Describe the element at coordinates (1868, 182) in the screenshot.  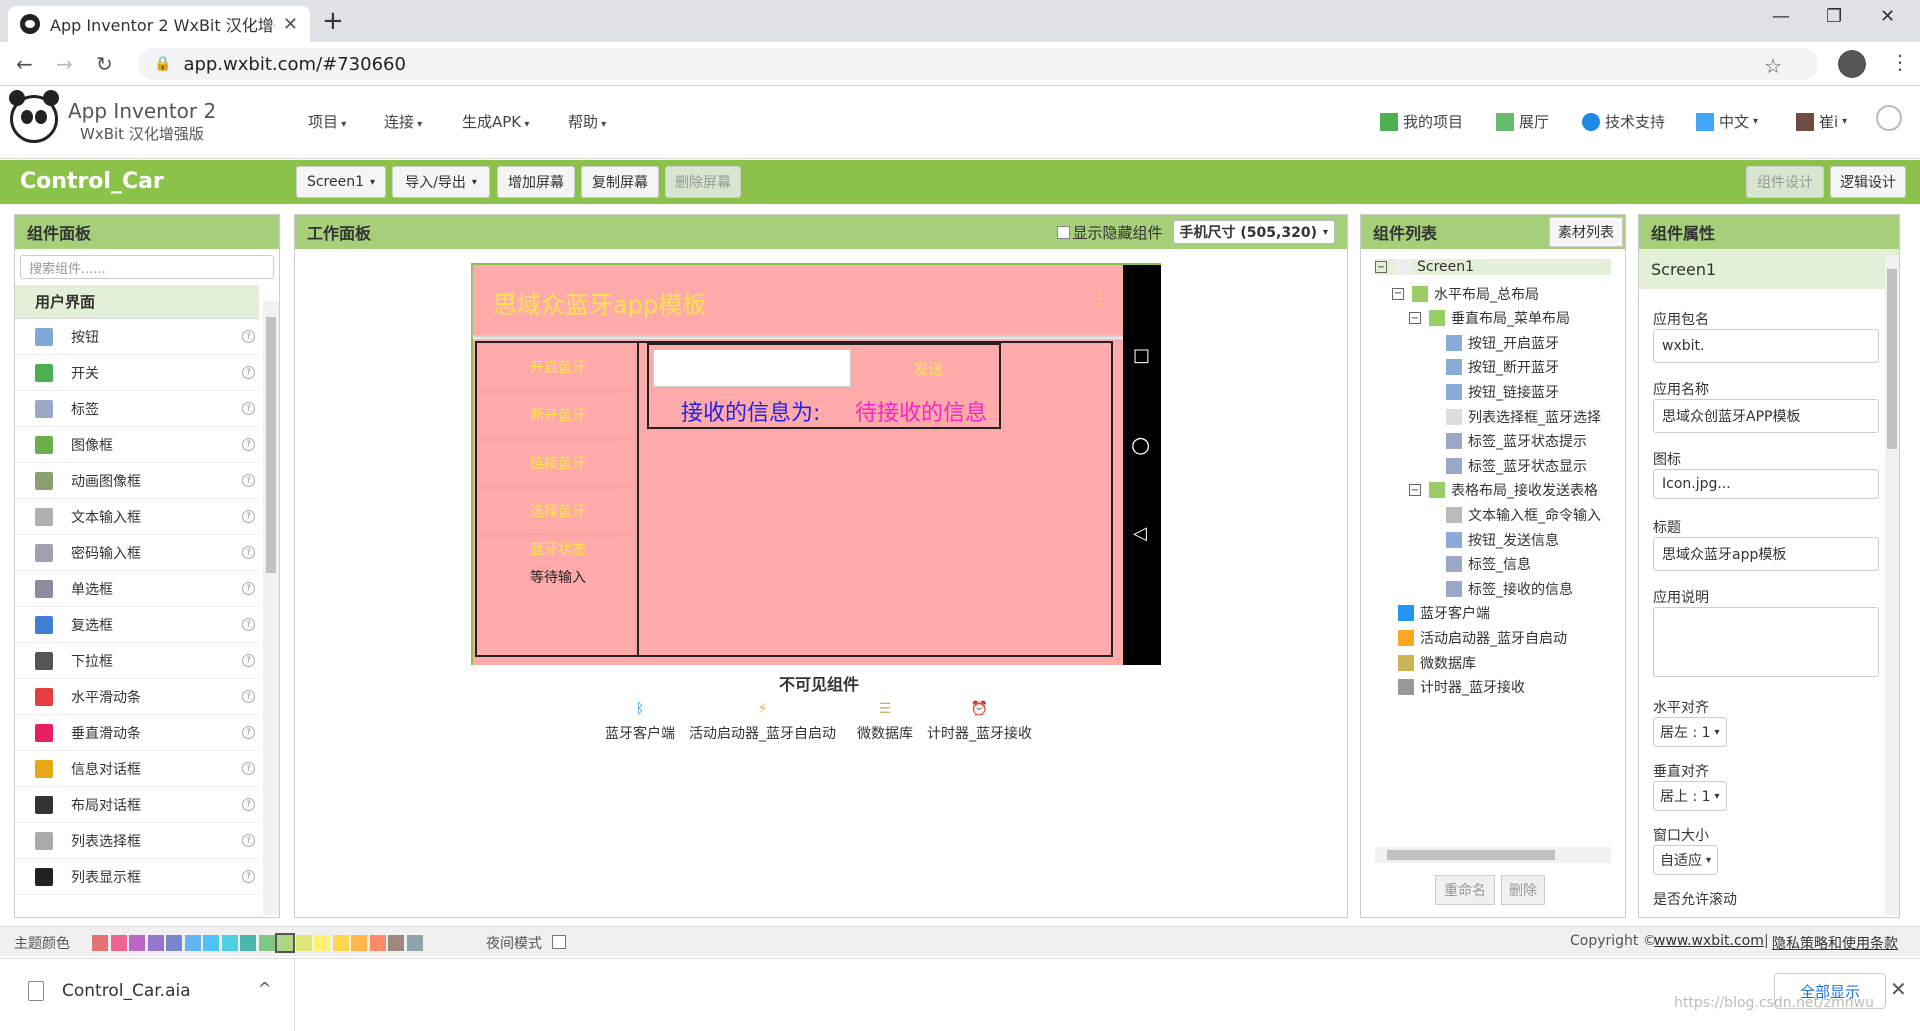
I see `blocks-button: 逻辑设计` at that location.